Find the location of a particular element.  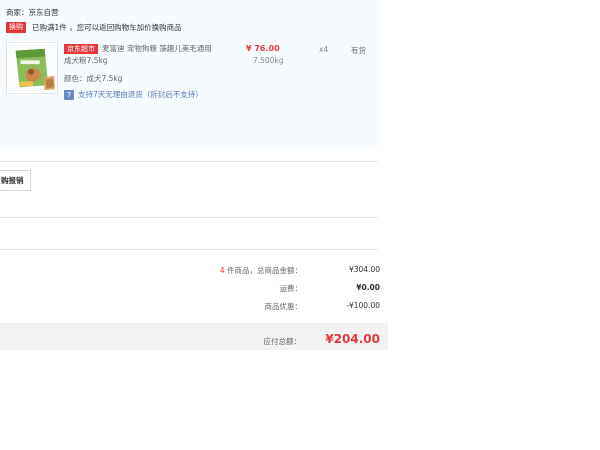

product-price: ¥ 76.00 is located at coordinates (263, 48).